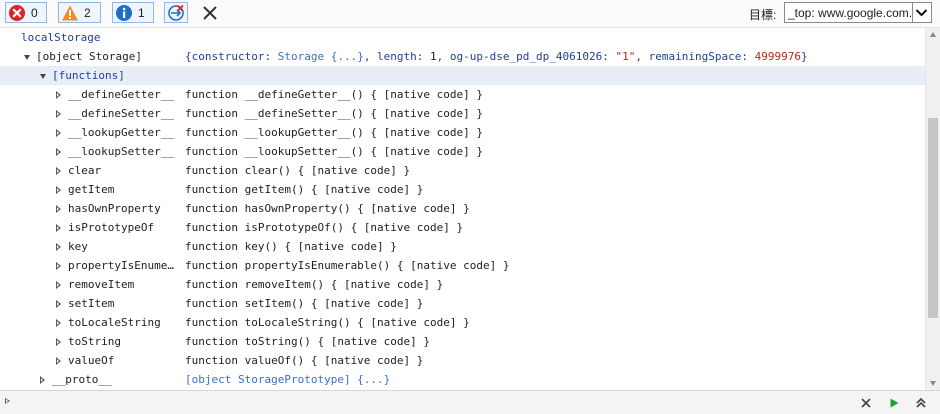 This screenshot has width=940, height=414. I want to click on function-value: function clear() { [native code] }, so click(298, 170).